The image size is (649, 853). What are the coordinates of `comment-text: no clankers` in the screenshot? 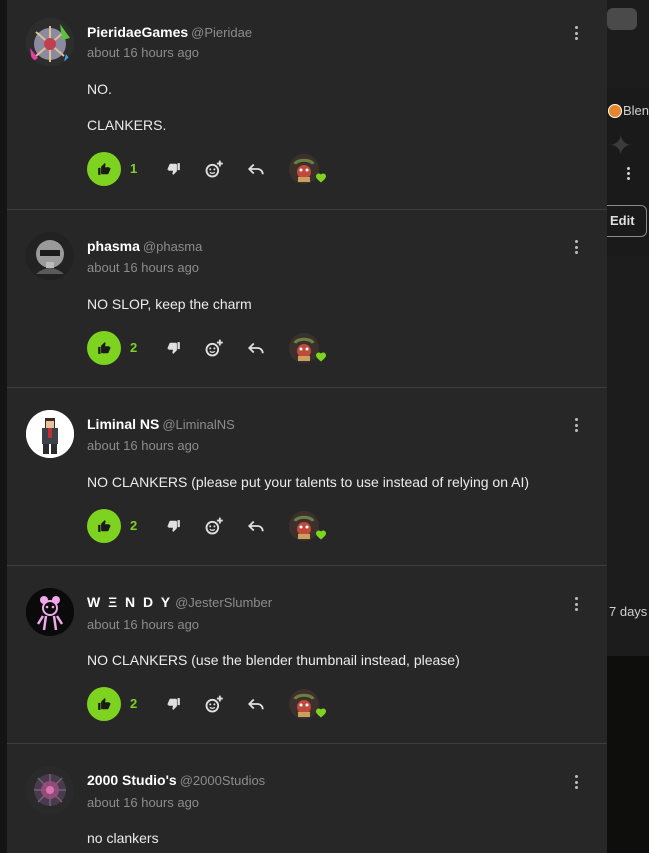 It's located at (123, 838).